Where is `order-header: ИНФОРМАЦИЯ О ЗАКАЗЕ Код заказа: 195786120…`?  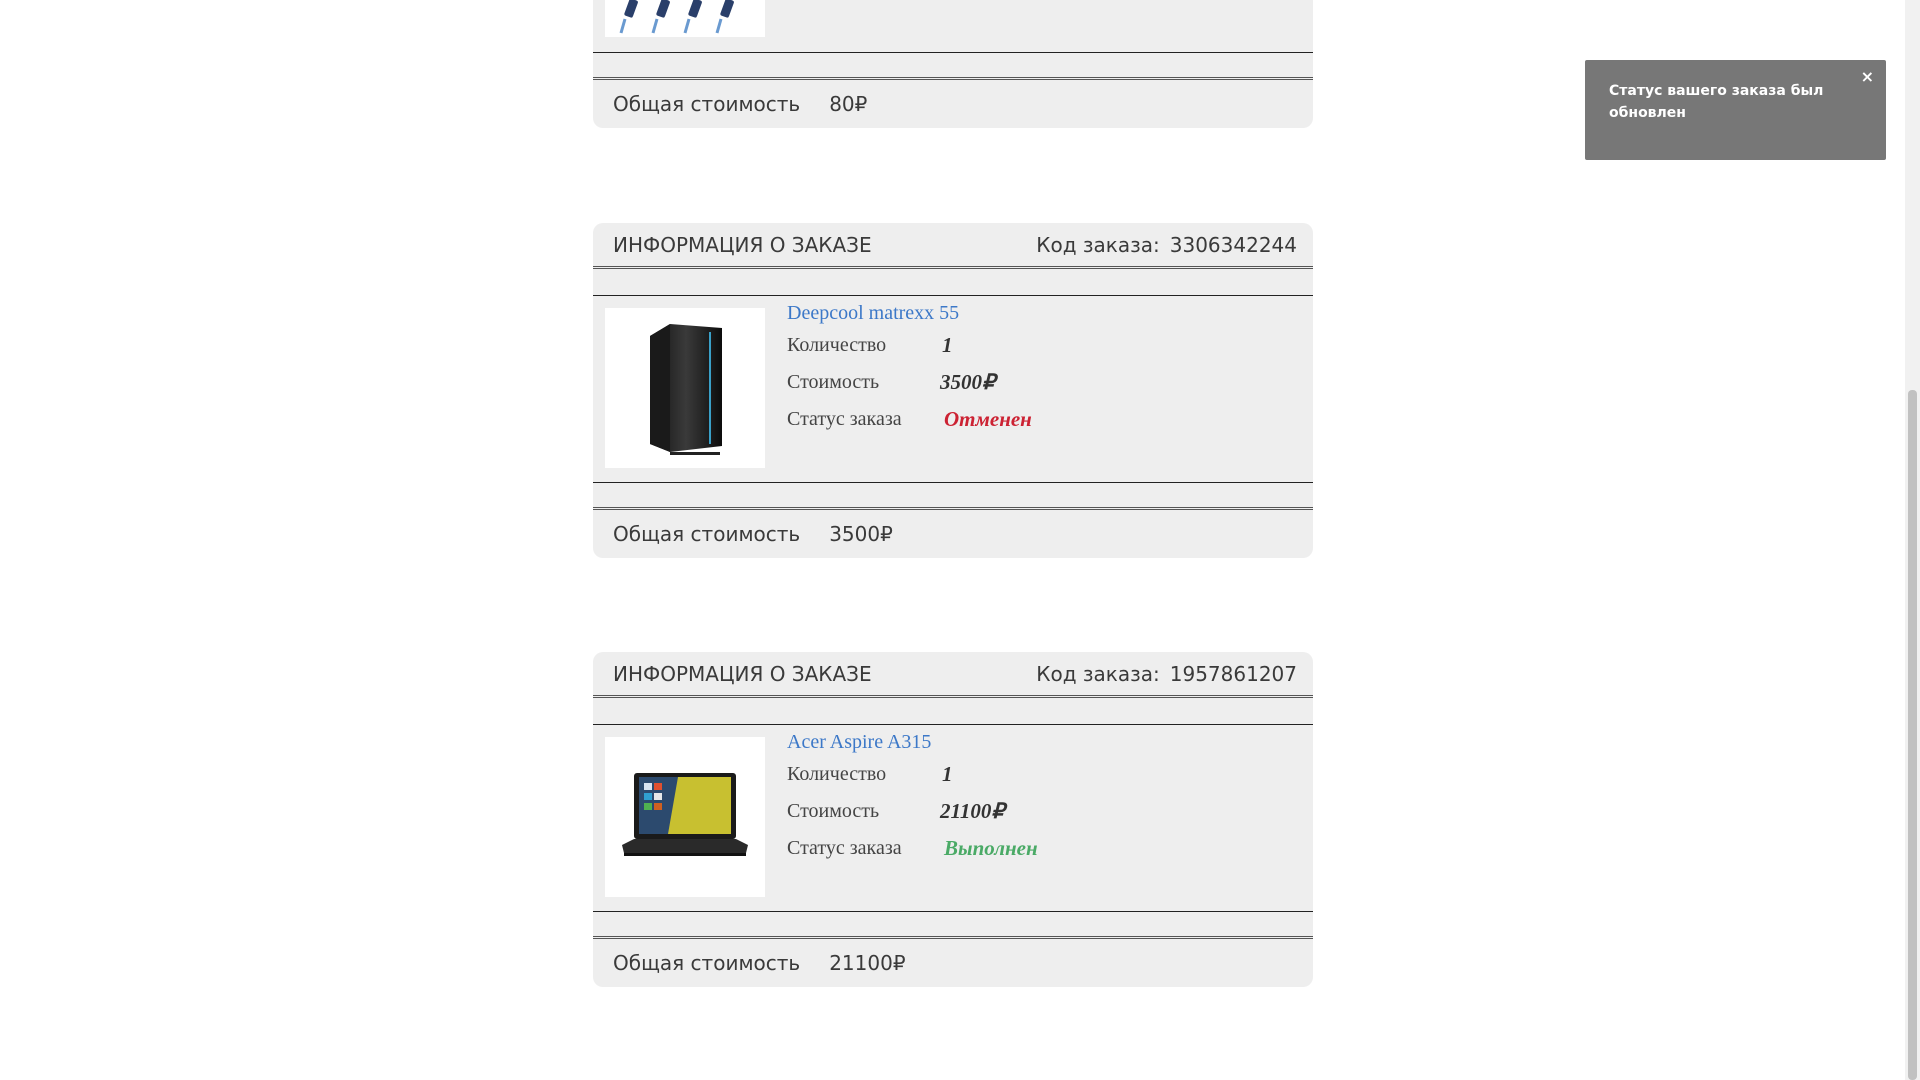
order-header: ИНФОРМАЦИЯ О ЗАКАЗЕ Код заказа: 195786120… is located at coordinates (953, 675).